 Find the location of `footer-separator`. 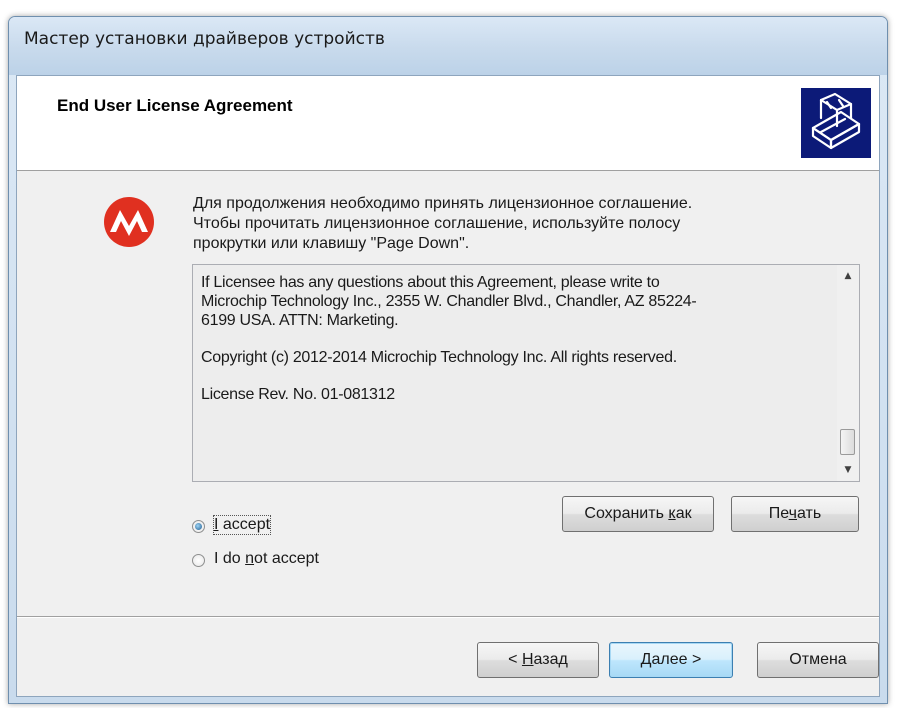

footer-separator is located at coordinates (448, 617).